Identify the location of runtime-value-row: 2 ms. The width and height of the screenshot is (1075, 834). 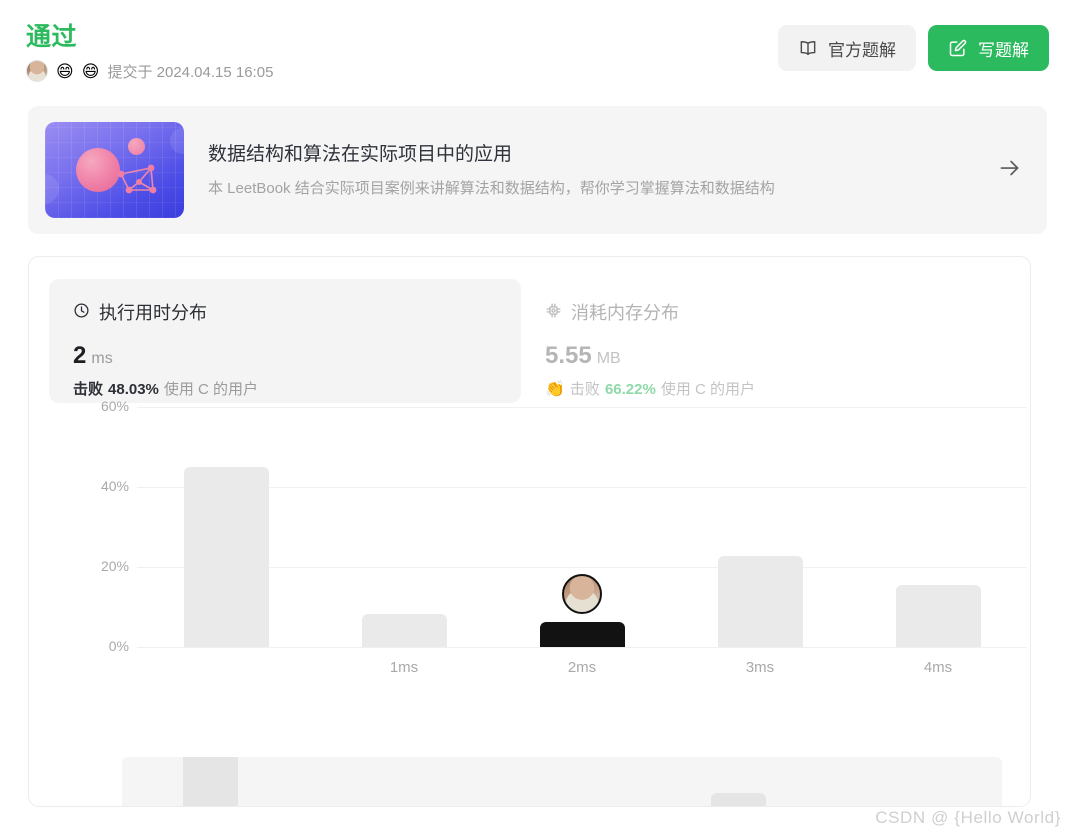
(285, 357).